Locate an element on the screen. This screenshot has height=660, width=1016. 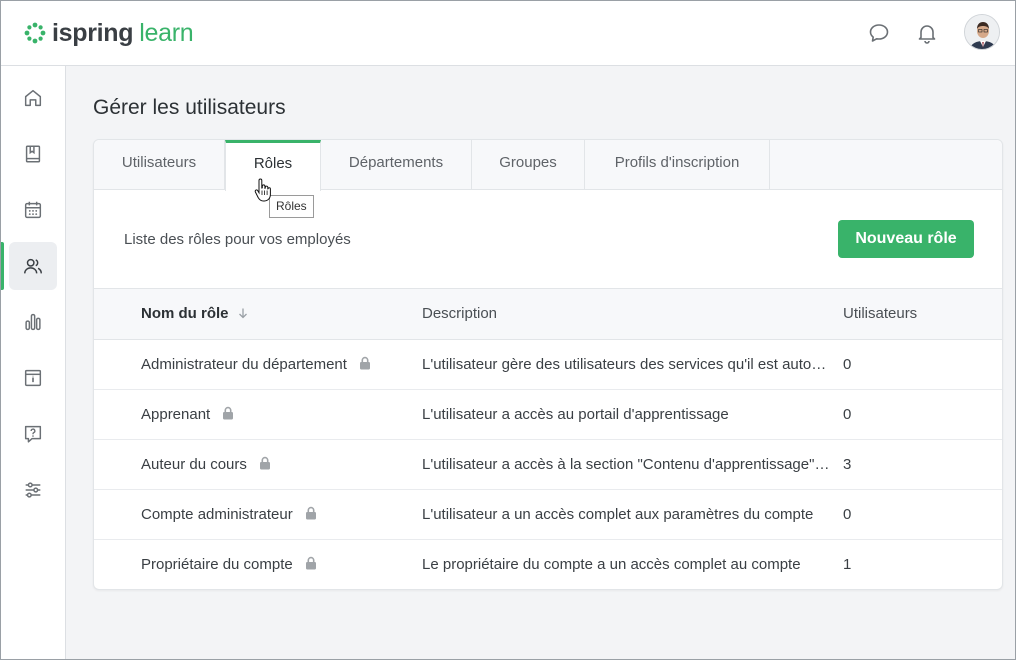
role-name-cell: Apprenant is located at coordinates (276, 415).